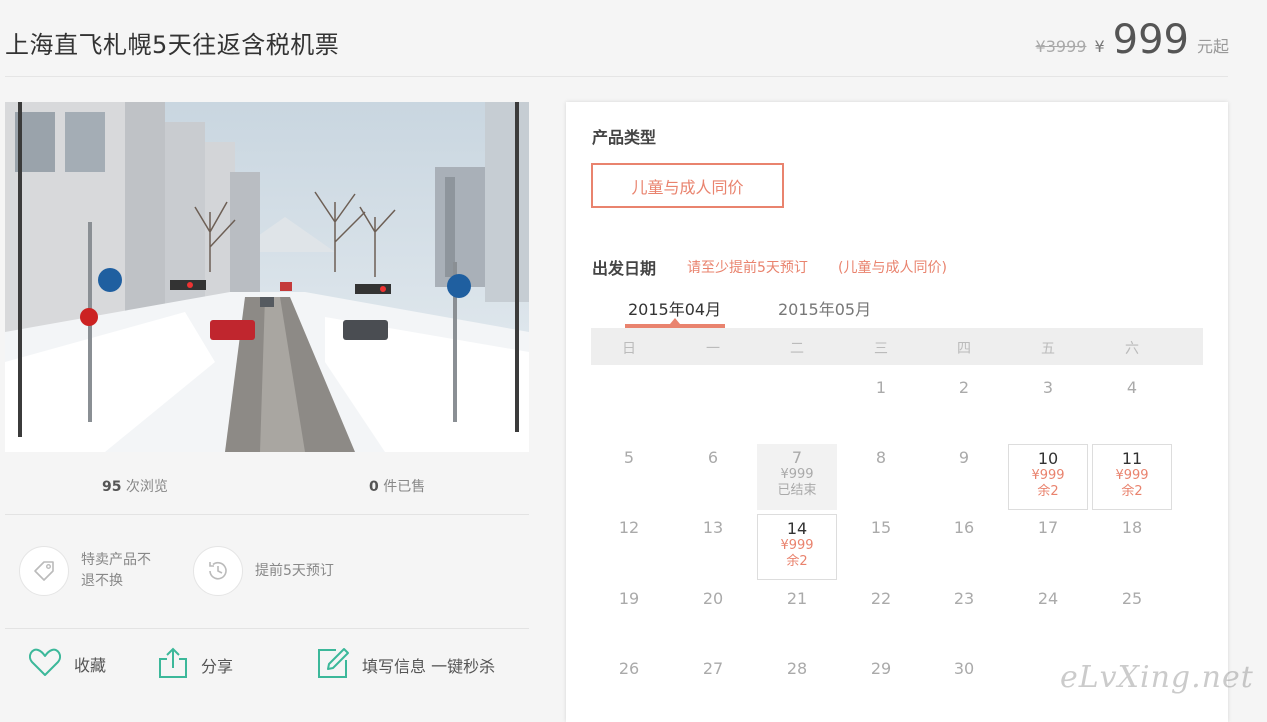 The image size is (1267, 722). I want to click on calendar-day-29: 29, so click(881, 688).